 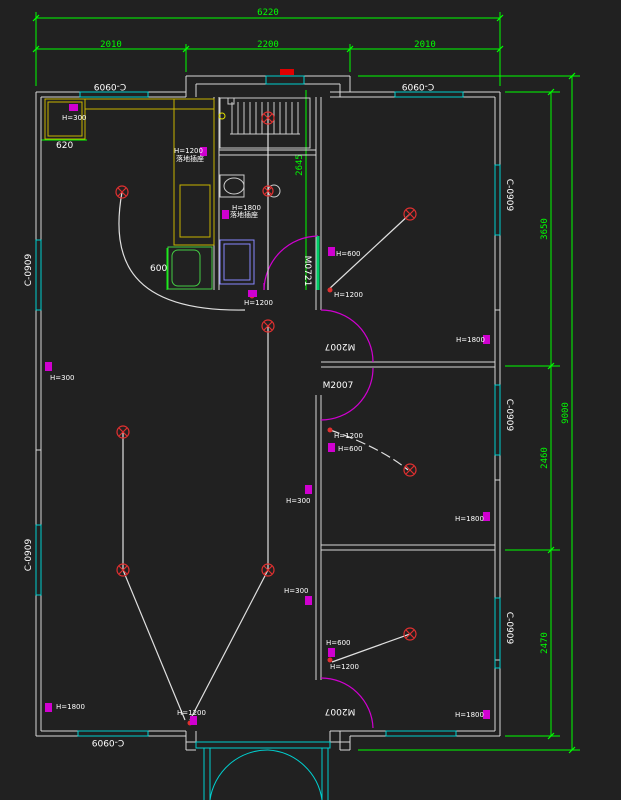 What do you see at coordinates (260, 506) in the screenshot?
I see `switch-points` at bounding box center [260, 506].